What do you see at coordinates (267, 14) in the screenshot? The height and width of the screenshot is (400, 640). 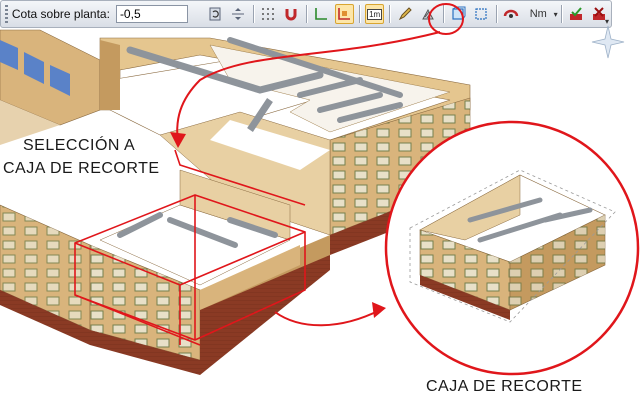 I see `grid-icon` at bounding box center [267, 14].